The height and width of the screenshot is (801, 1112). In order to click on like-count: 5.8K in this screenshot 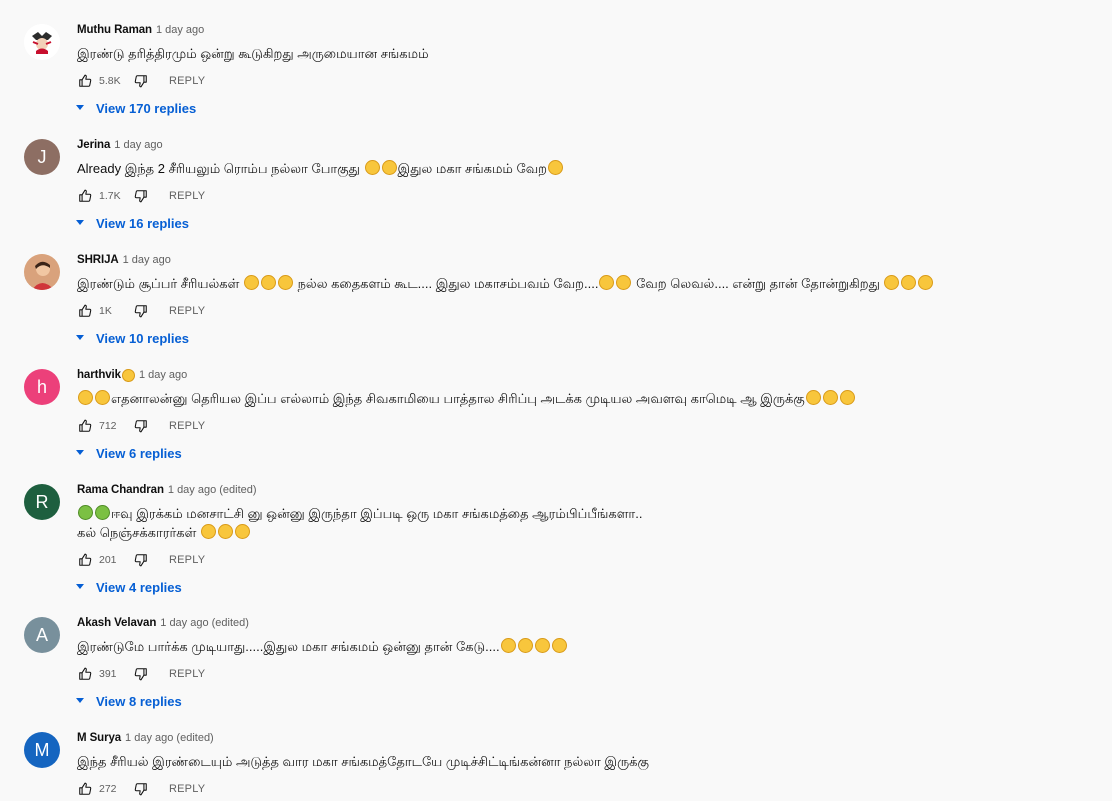, I will do `click(110, 81)`.